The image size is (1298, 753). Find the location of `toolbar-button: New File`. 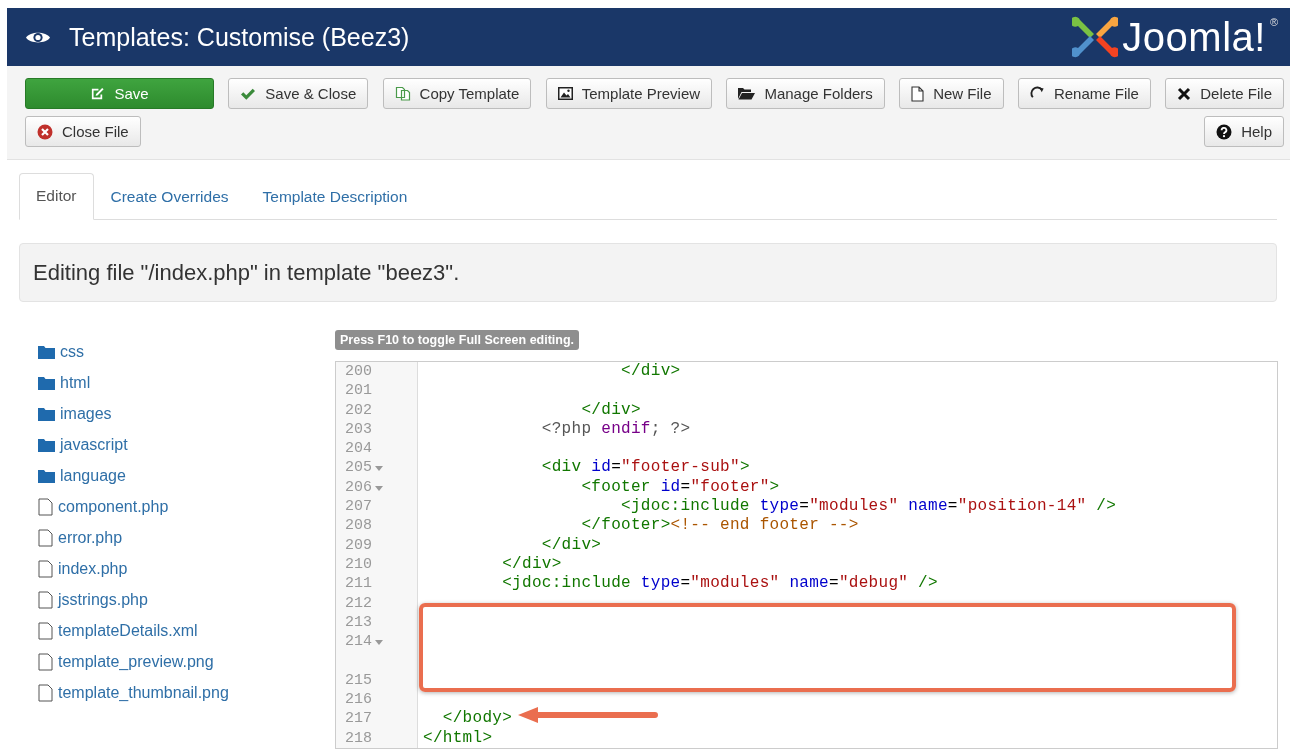

toolbar-button: New File is located at coordinates (951, 93).